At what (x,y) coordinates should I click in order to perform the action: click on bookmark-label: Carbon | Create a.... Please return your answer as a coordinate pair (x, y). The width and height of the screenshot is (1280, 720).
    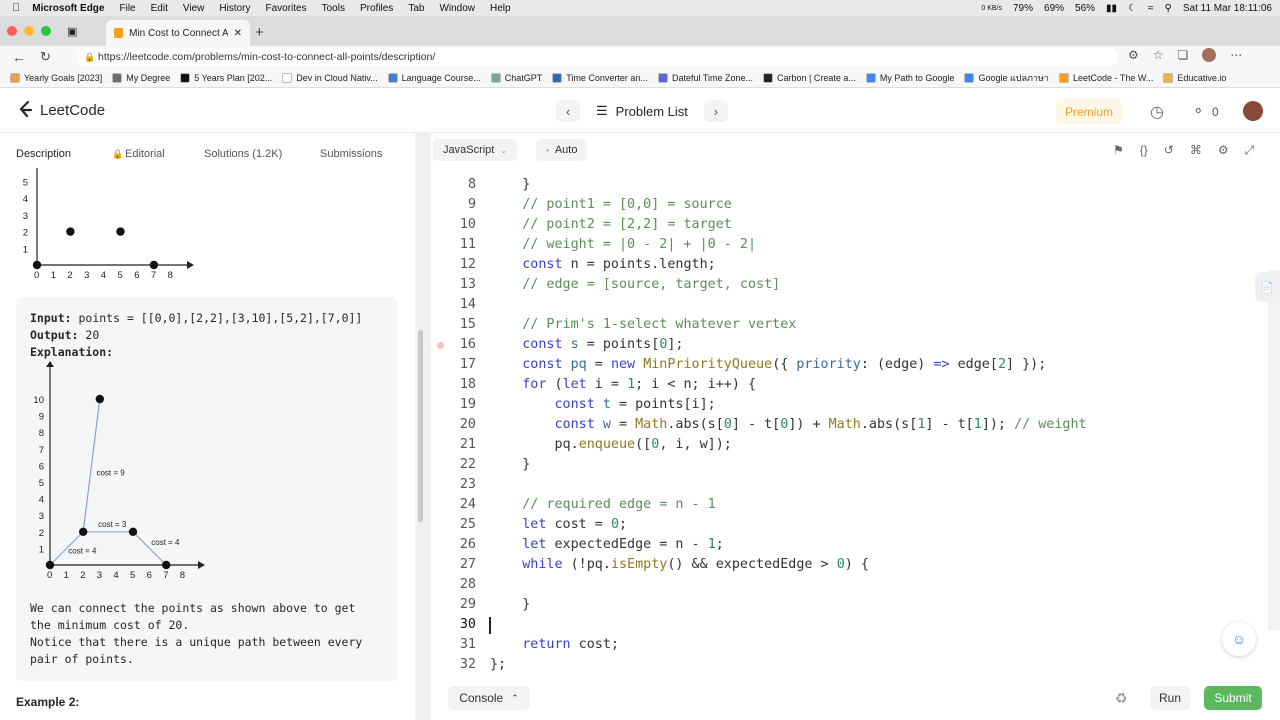
    Looking at the image, I should click on (816, 77).